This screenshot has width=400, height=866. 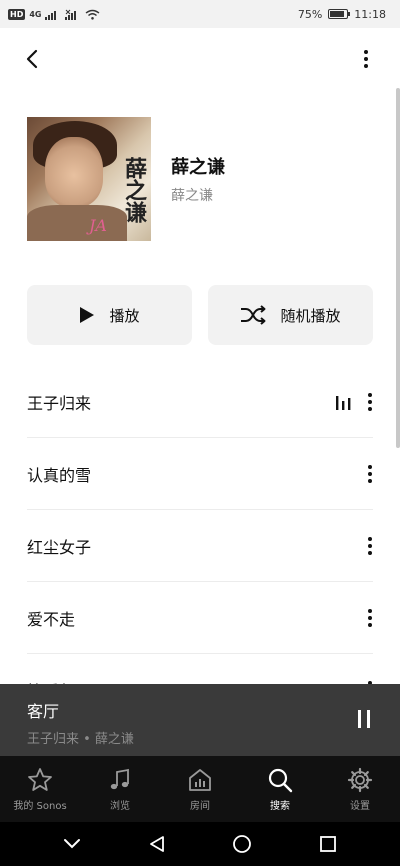 I want to click on back-button, so click(x=32, y=59).